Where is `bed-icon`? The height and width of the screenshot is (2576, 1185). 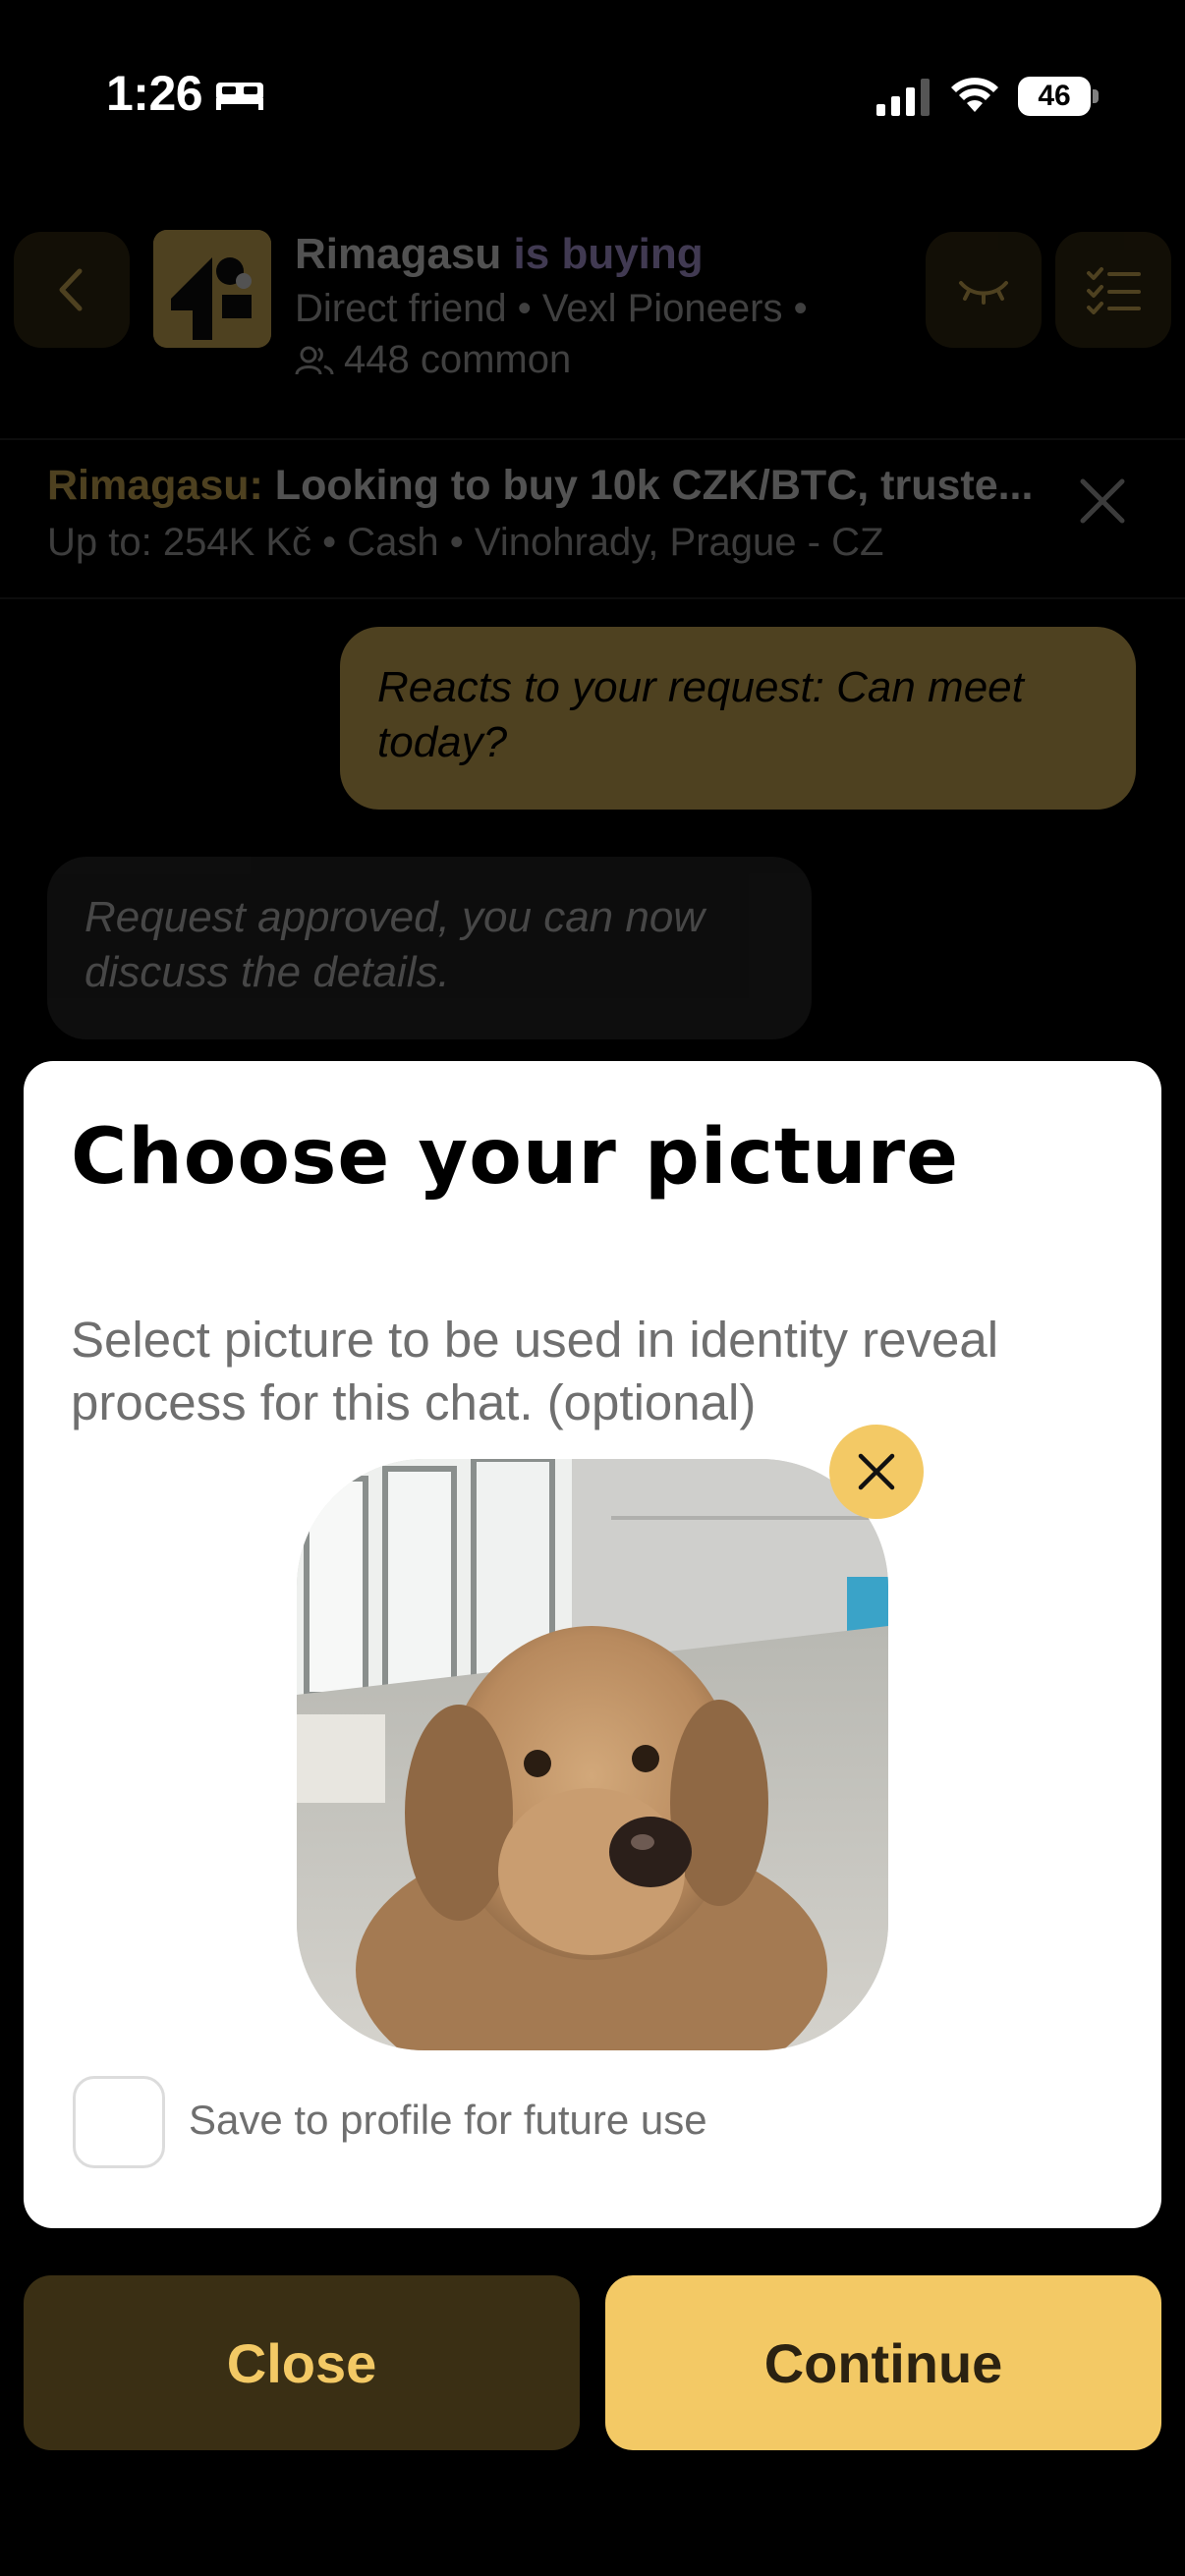
bed-icon is located at coordinates (240, 96).